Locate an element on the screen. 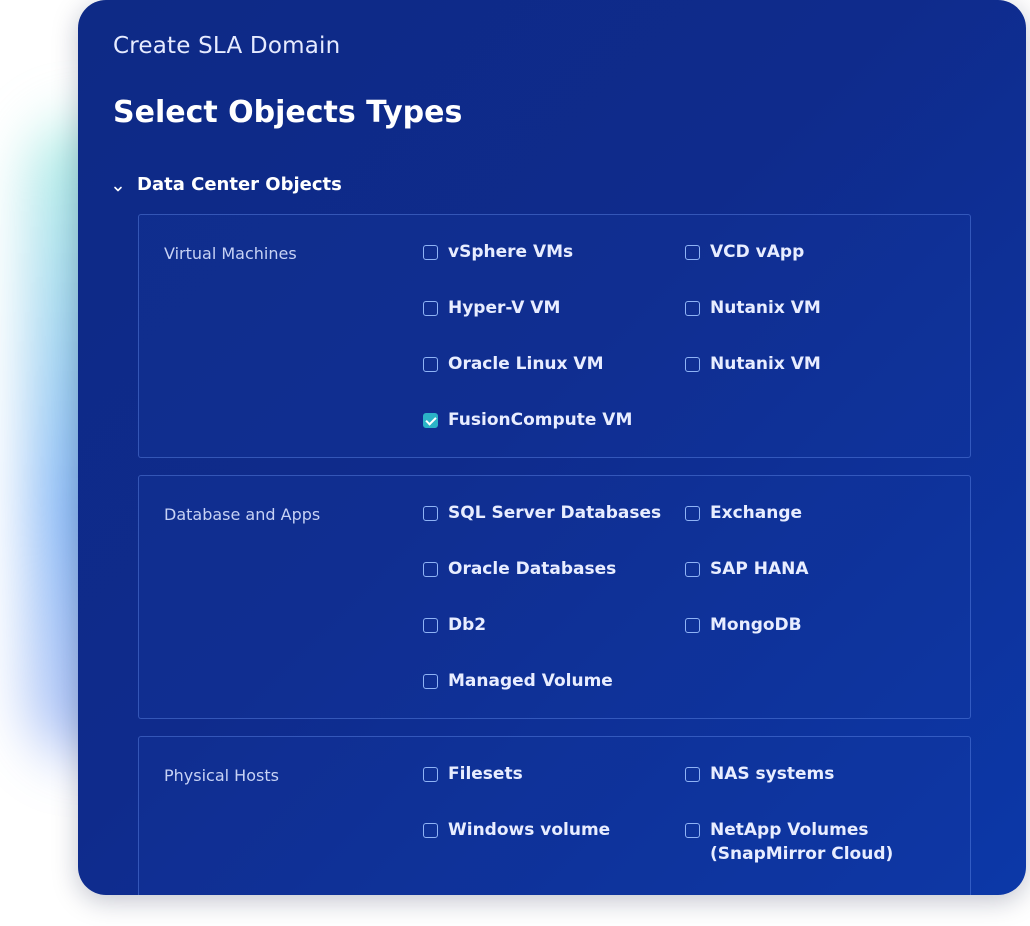  checkbox-label: Db2 is located at coordinates (467, 625).